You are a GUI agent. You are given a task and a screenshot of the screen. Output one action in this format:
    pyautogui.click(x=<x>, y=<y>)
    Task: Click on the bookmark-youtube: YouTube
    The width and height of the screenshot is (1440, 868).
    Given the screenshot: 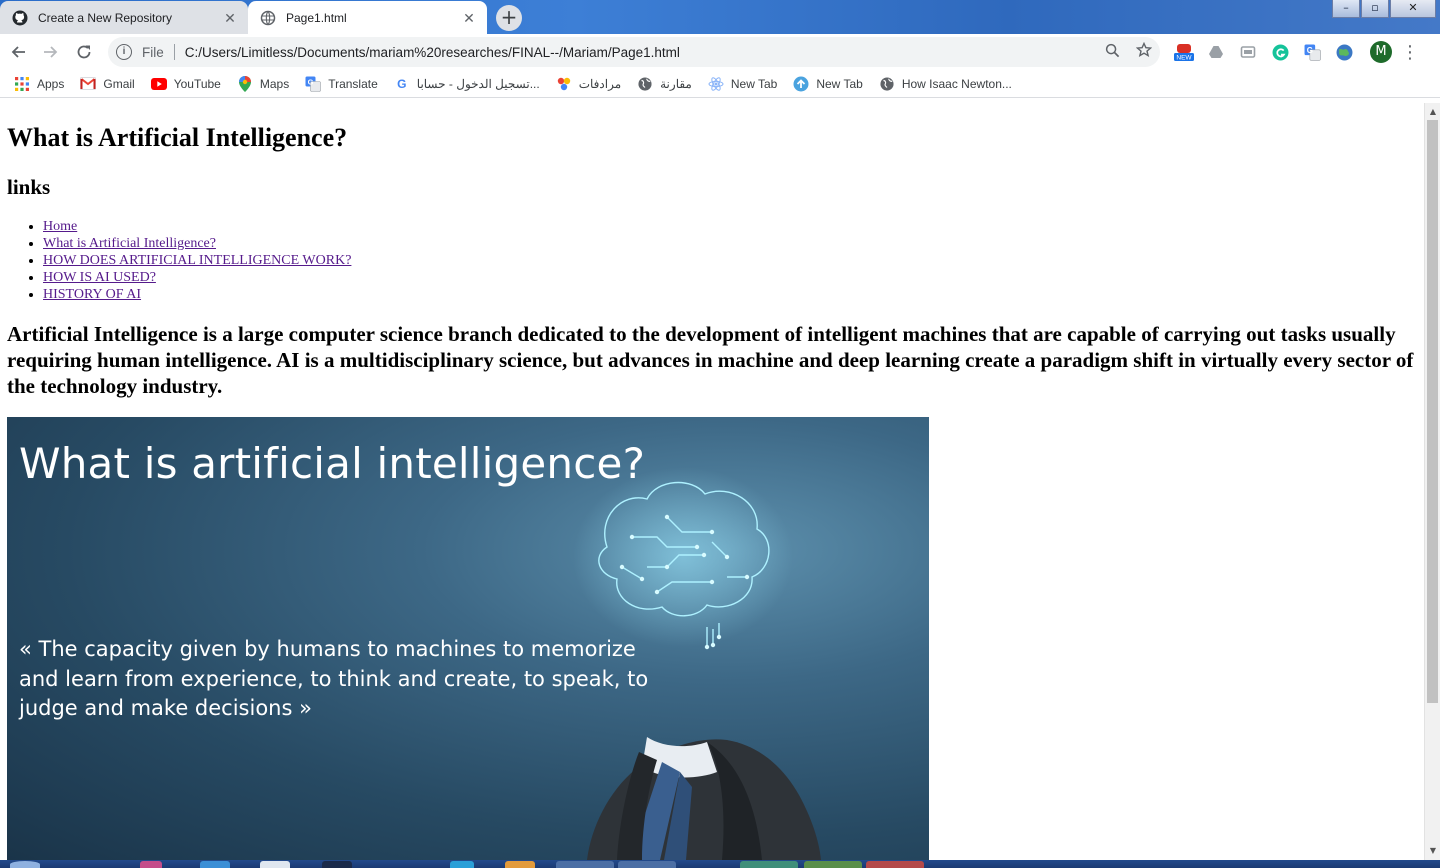 What is the action you would take?
    pyautogui.click(x=185, y=84)
    